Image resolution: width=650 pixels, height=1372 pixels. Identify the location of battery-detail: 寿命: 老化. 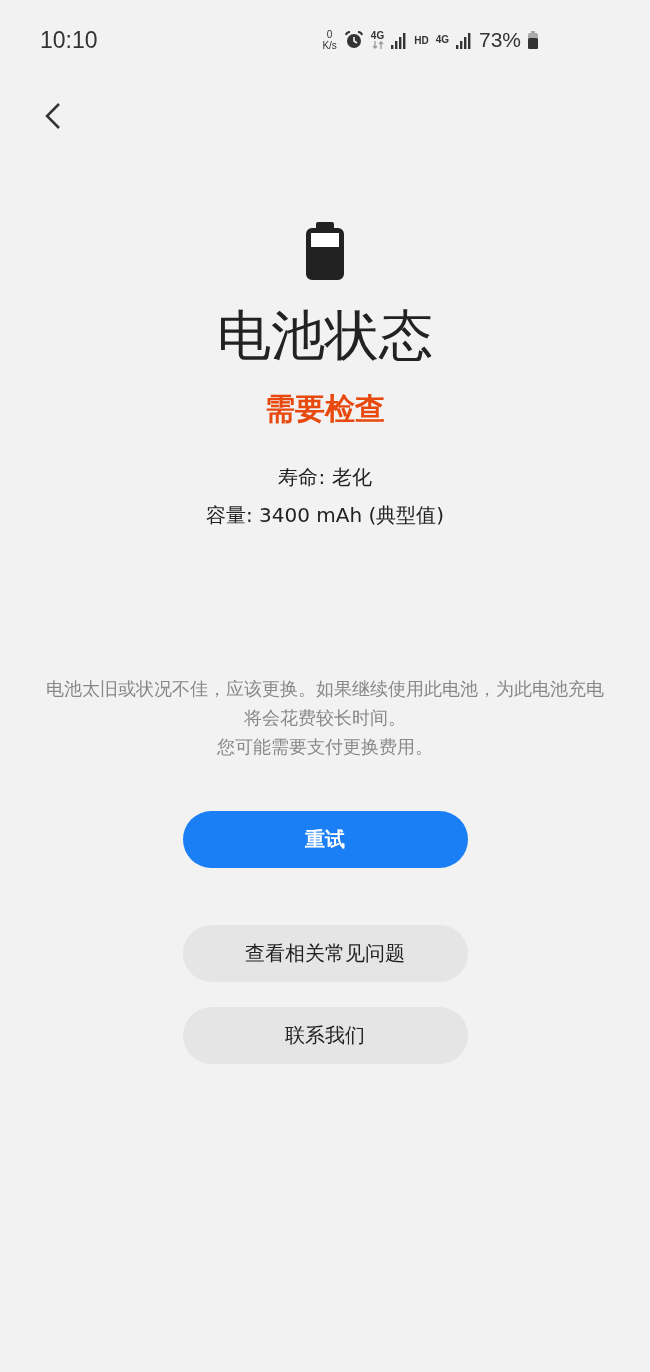
(325, 477).